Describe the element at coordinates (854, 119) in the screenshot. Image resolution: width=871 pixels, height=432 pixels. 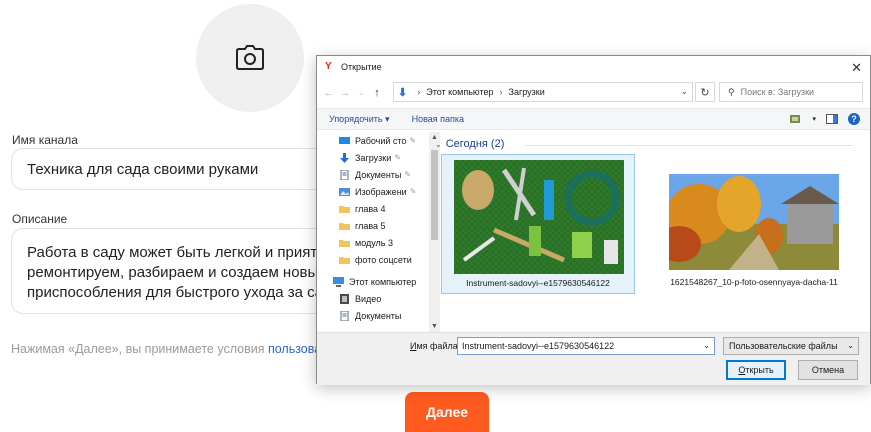
I see `help-icon: ?` at that location.